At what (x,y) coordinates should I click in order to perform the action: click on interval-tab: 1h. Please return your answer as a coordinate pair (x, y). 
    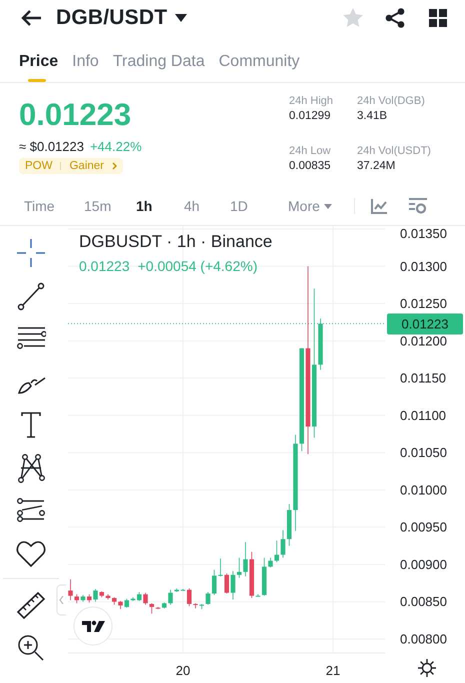
    Looking at the image, I should click on (160, 206).